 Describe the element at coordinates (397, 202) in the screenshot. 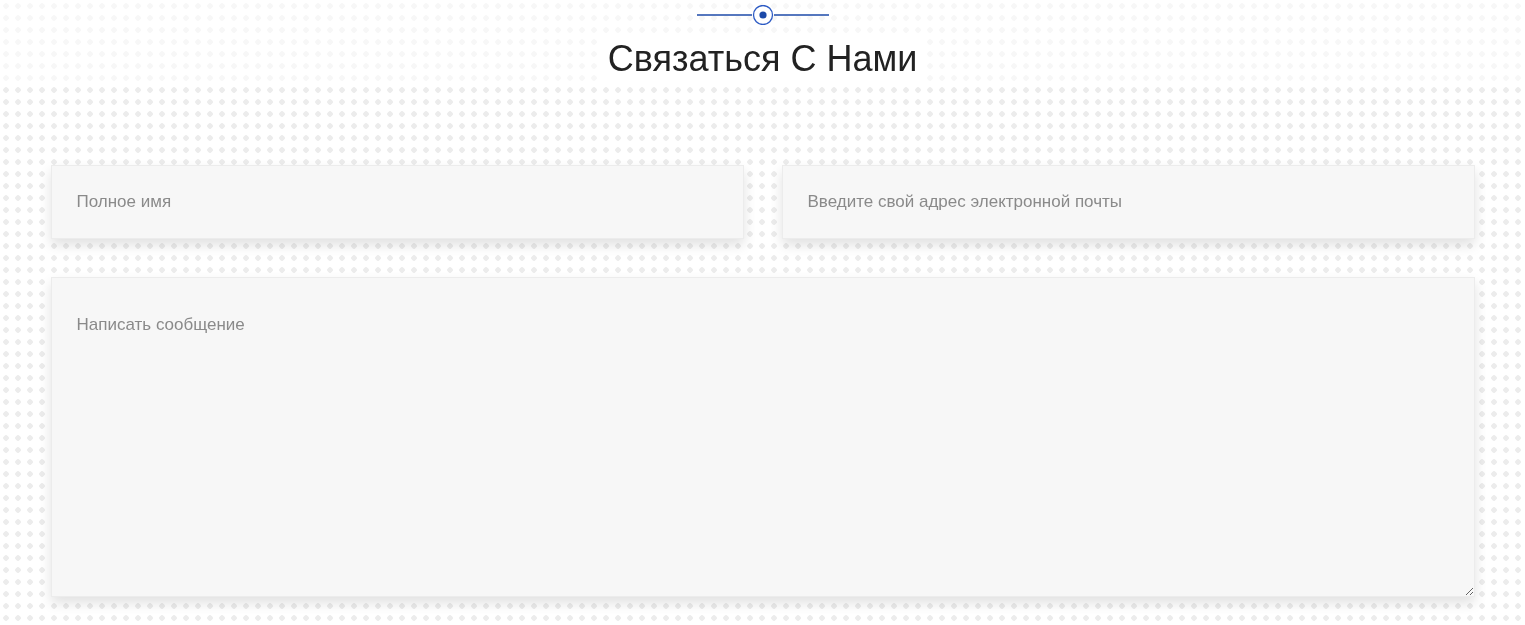

I see `name-field: Полное имя` at that location.